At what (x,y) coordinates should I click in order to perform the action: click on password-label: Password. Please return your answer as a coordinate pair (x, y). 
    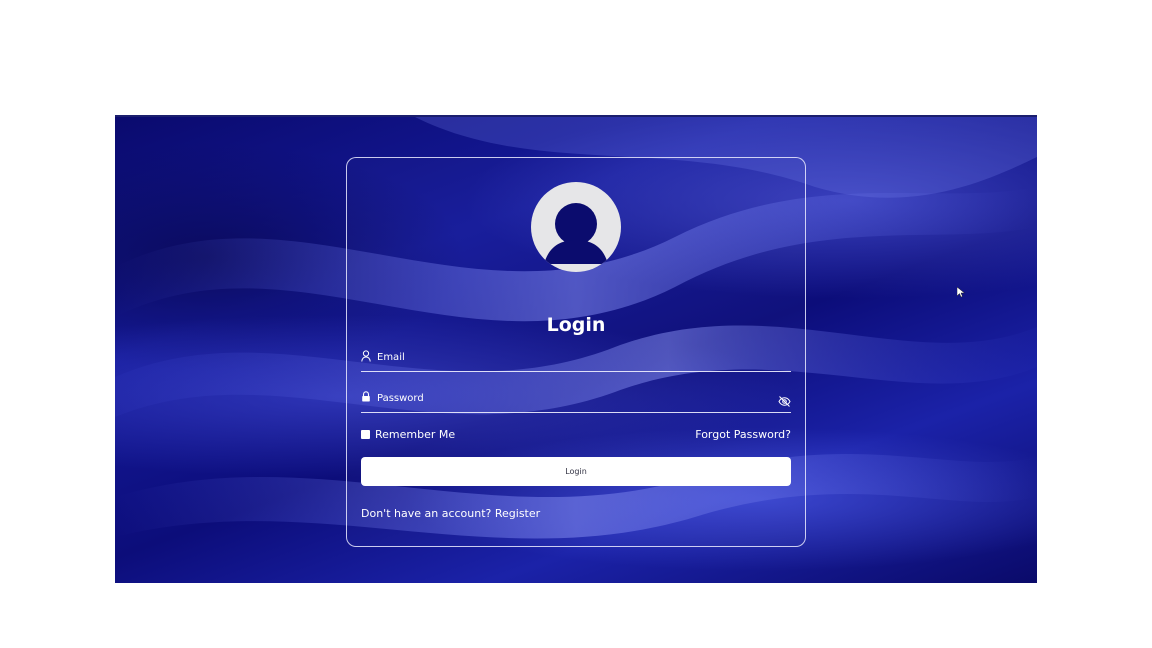
    Looking at the image, I should click on (400, 398).